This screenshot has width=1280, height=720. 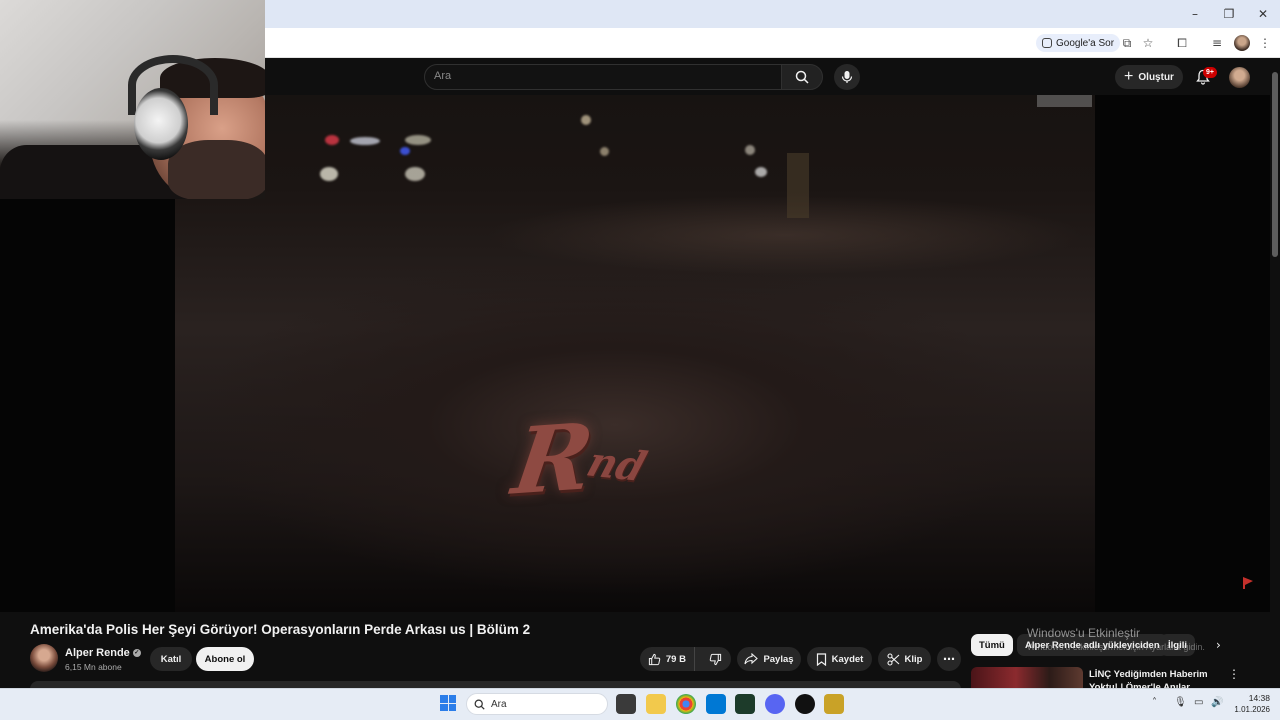 I want to click on clip-button: Klip, so click(x=904, y=659).